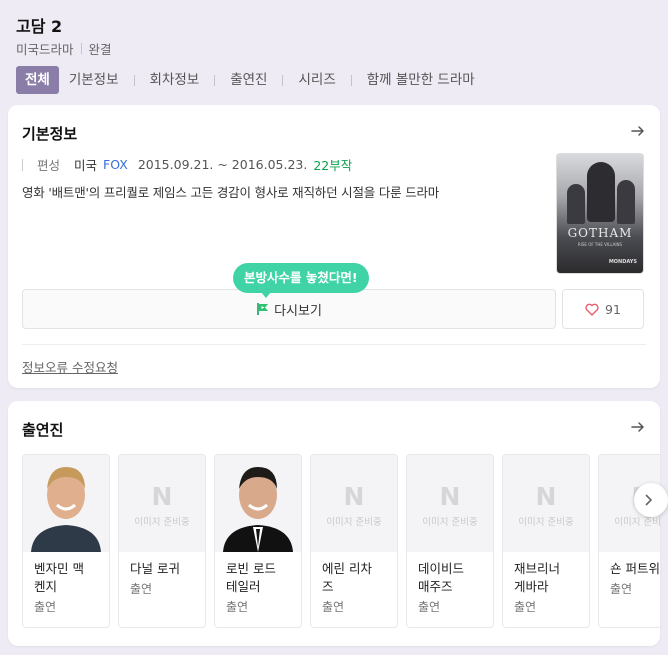 This screenshot has width=668, height=655. What do you see at coordinates (531, 586) in the screenshot?
I see `cast-name-line: 게바라` at bounding box center [531, 586].